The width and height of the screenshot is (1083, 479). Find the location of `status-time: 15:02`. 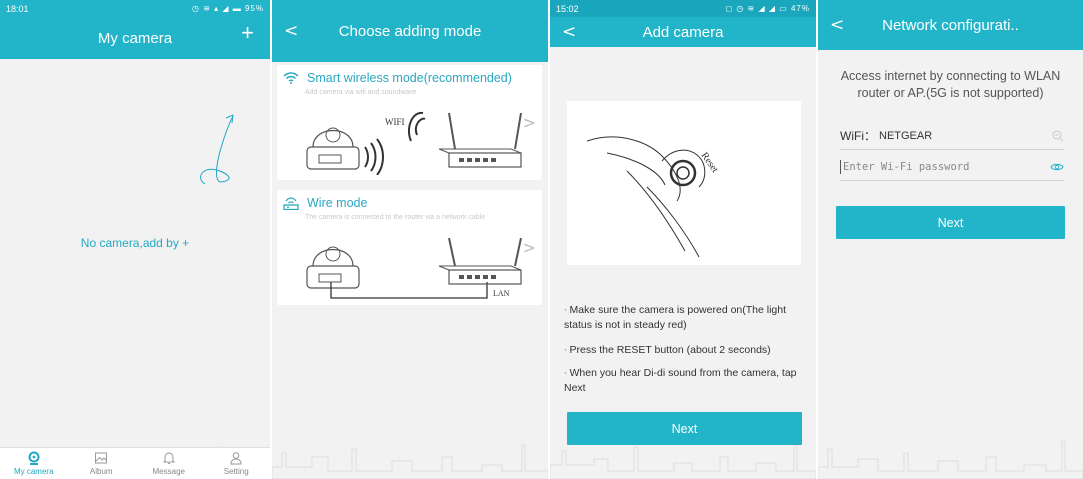

status-time: 15:02 is located at coordinates (567, 8).